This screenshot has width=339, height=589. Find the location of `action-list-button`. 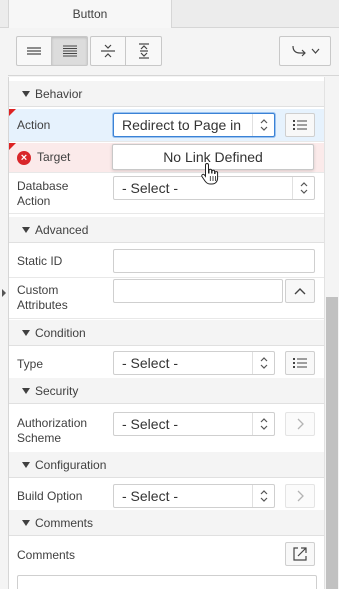

action-list-button is located at coordinates (300, 125).